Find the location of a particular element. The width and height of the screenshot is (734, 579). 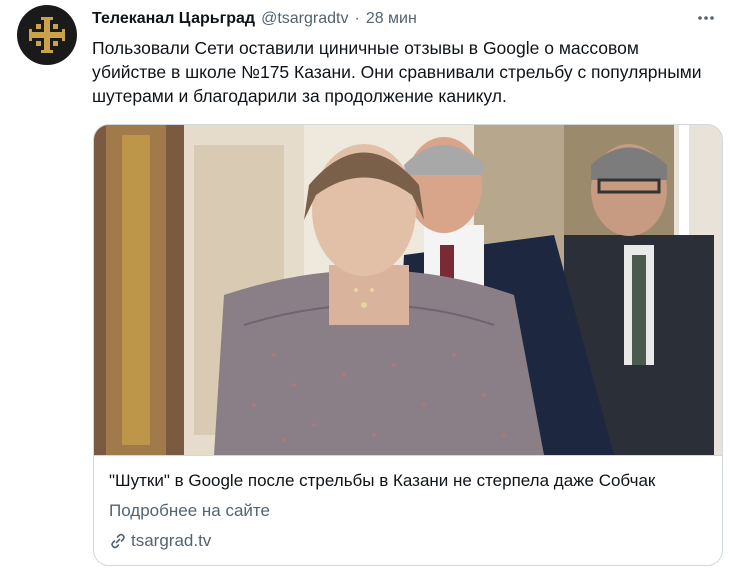

tweet-header: Телеканал Царьград @tsargradtv · 28 мин is located at coordinates (393, 19).